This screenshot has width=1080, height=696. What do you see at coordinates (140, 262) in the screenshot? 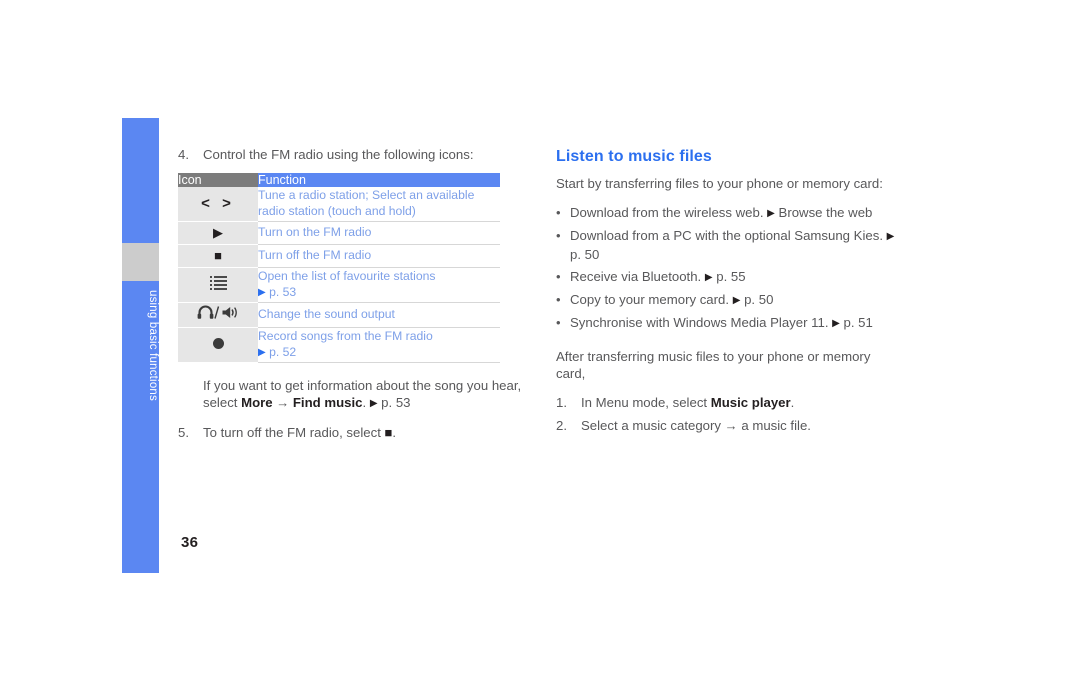
I see `side-tab-gap-marker` at bounding box center [140, 262].